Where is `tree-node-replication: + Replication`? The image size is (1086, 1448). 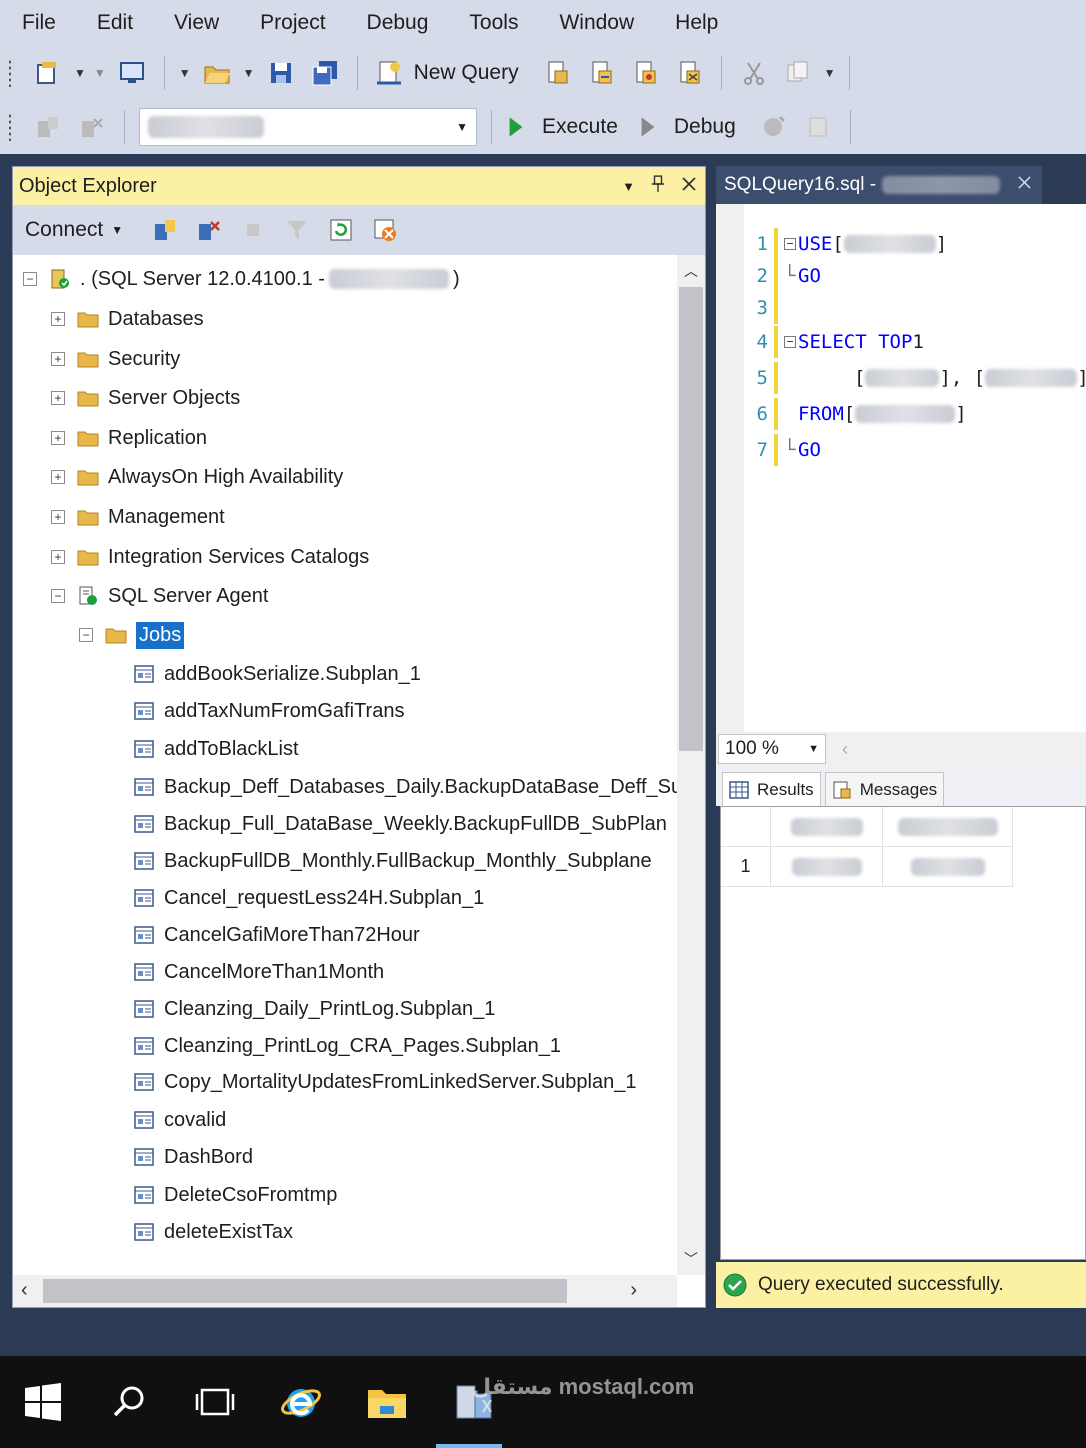 tree-node-replication: + Replication is located at coordinates (129, 438).